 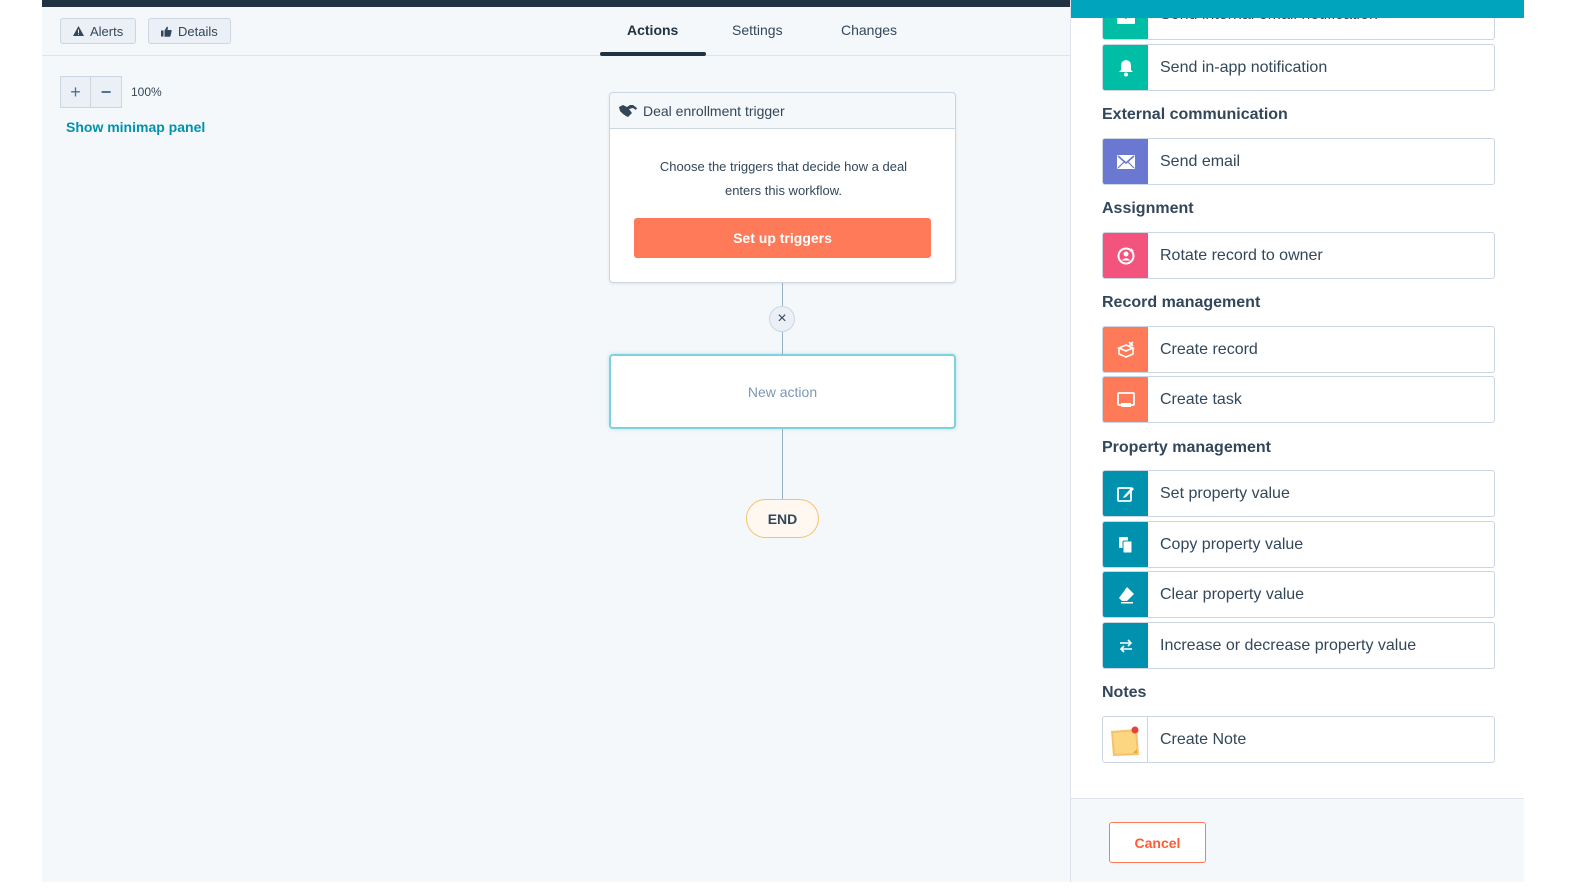 I want to click on copy-icon, so click(x=1125, y=544).